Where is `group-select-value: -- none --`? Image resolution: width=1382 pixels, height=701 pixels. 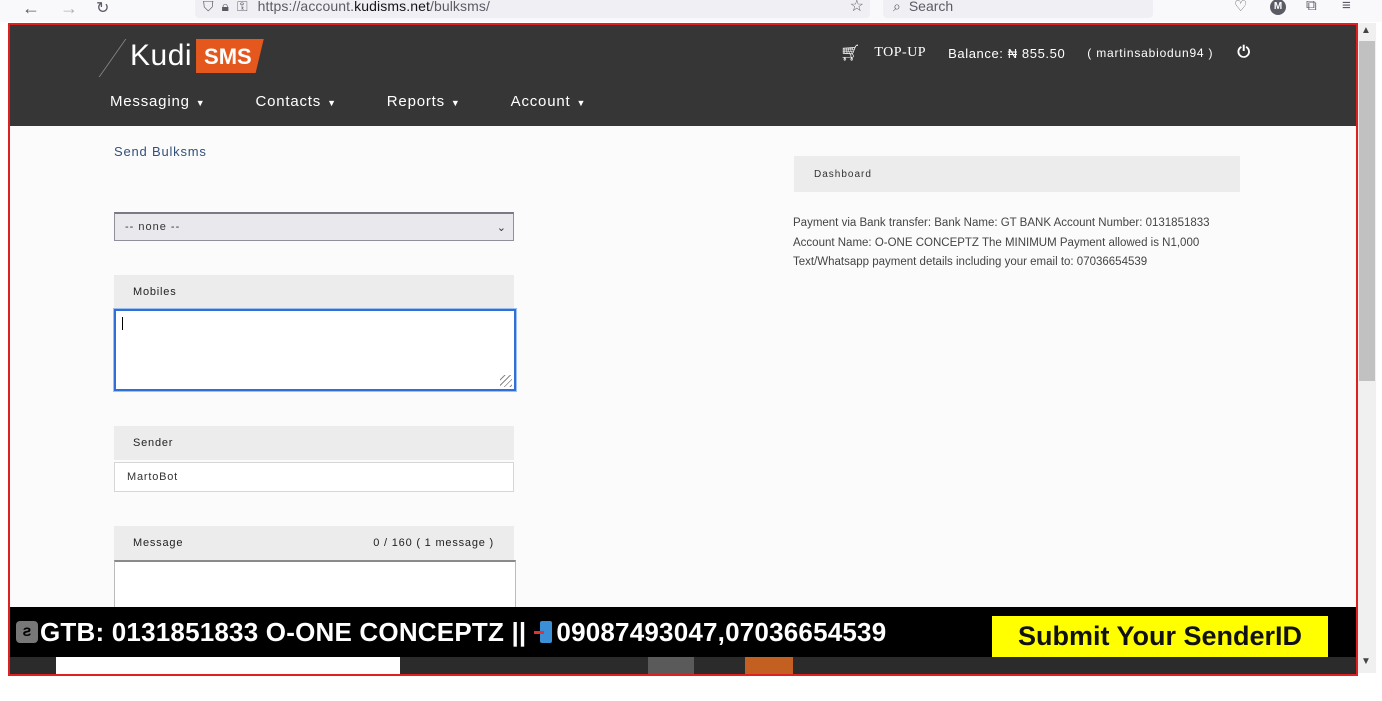 group-select-value: -- none -- is located at coordinates (153, 227).